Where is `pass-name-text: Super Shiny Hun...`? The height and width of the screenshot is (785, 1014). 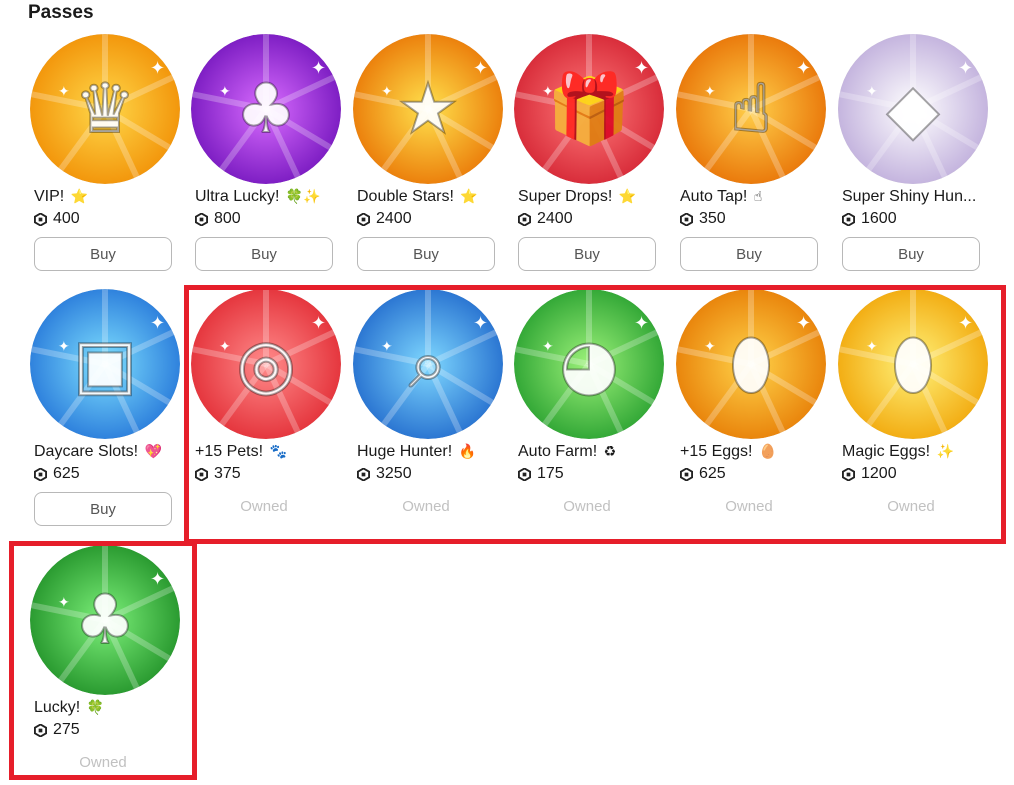
pass-name-text: Super Shiny Hun... is located at coordinates (909, 196).